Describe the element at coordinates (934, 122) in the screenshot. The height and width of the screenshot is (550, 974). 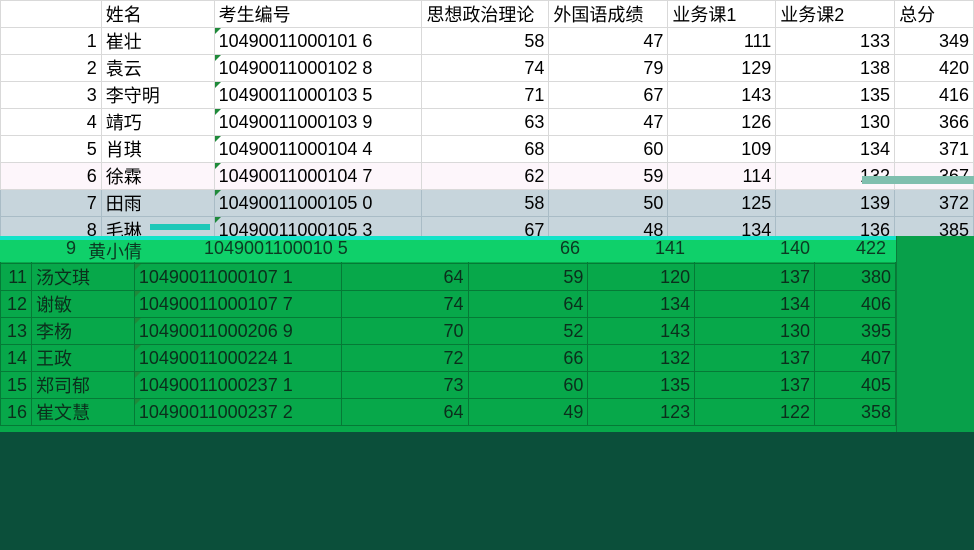
I see `cell-total: 366` at that location.